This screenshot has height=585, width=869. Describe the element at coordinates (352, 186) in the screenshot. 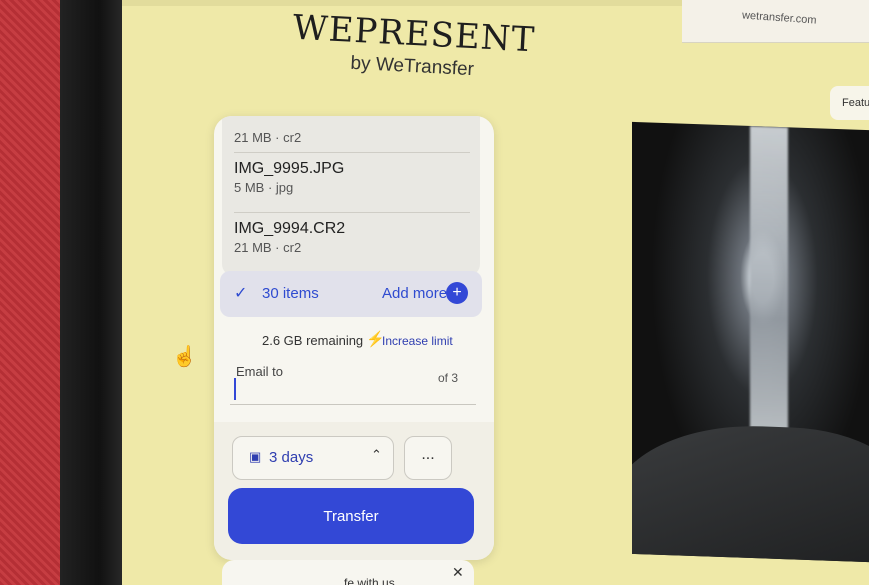

I see `file-item: IMG_9995.JPG 5 MB · jpg` at that location.